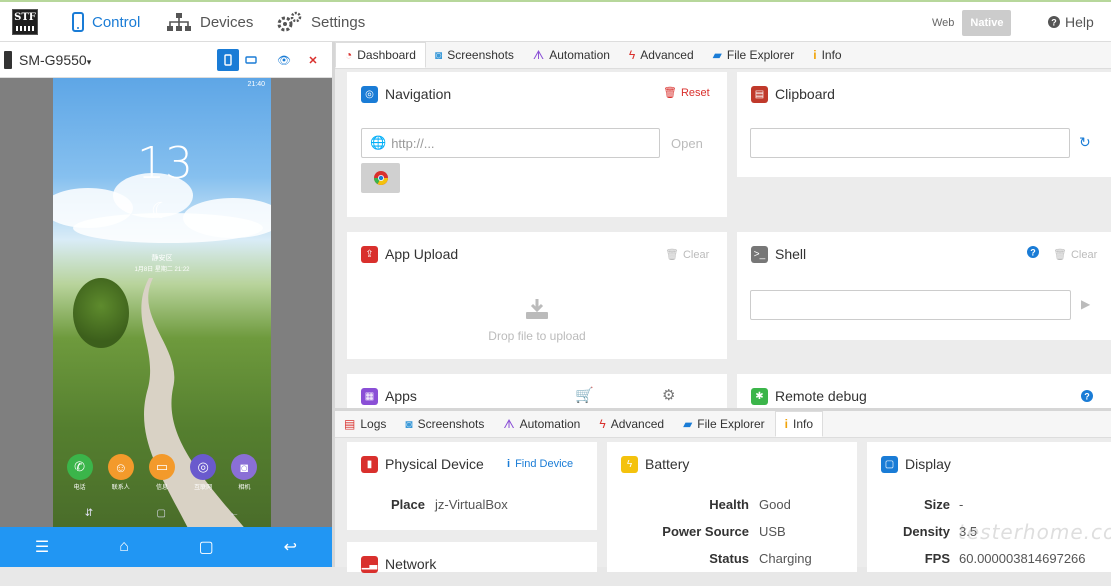 The width and height of the screenshot is (1111, 586). I want to click on internet-icon: ◎, so click(203, 467).